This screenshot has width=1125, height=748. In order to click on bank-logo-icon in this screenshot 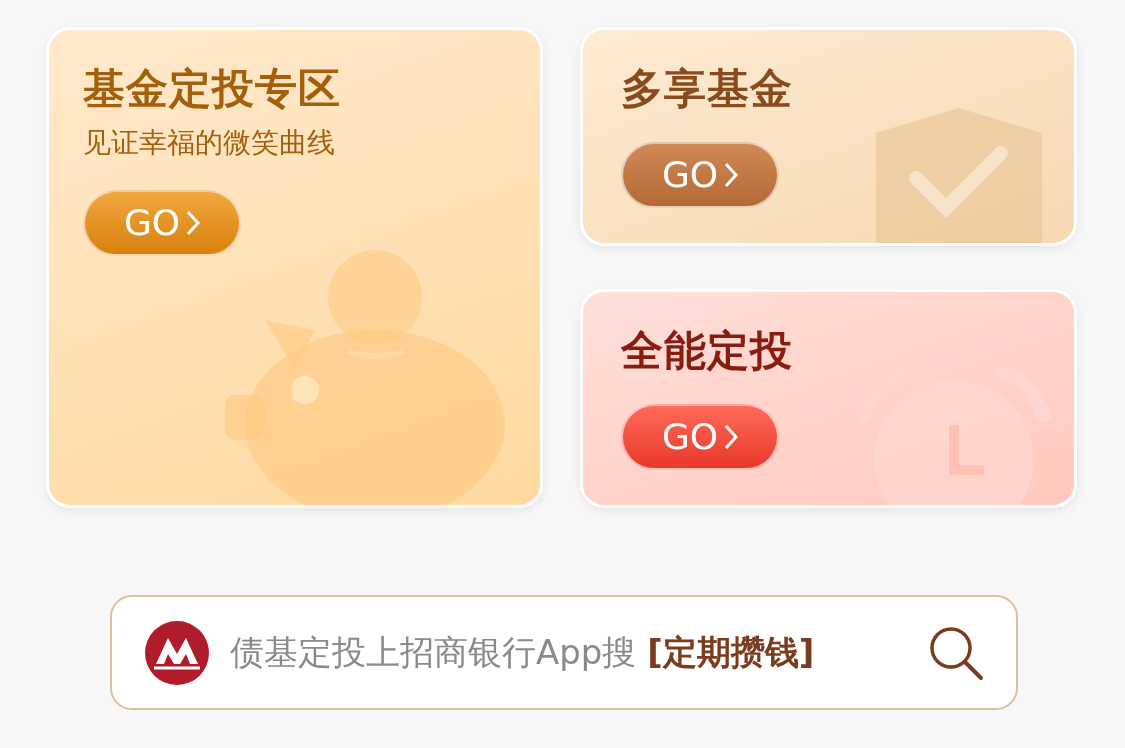, I will do `click(177, 652)`.